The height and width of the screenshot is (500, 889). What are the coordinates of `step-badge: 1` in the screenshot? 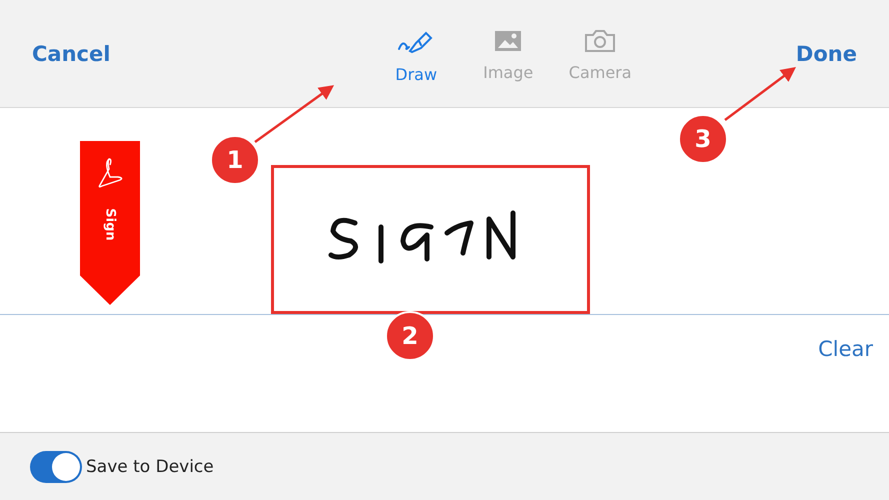 It's located at (235, 160).